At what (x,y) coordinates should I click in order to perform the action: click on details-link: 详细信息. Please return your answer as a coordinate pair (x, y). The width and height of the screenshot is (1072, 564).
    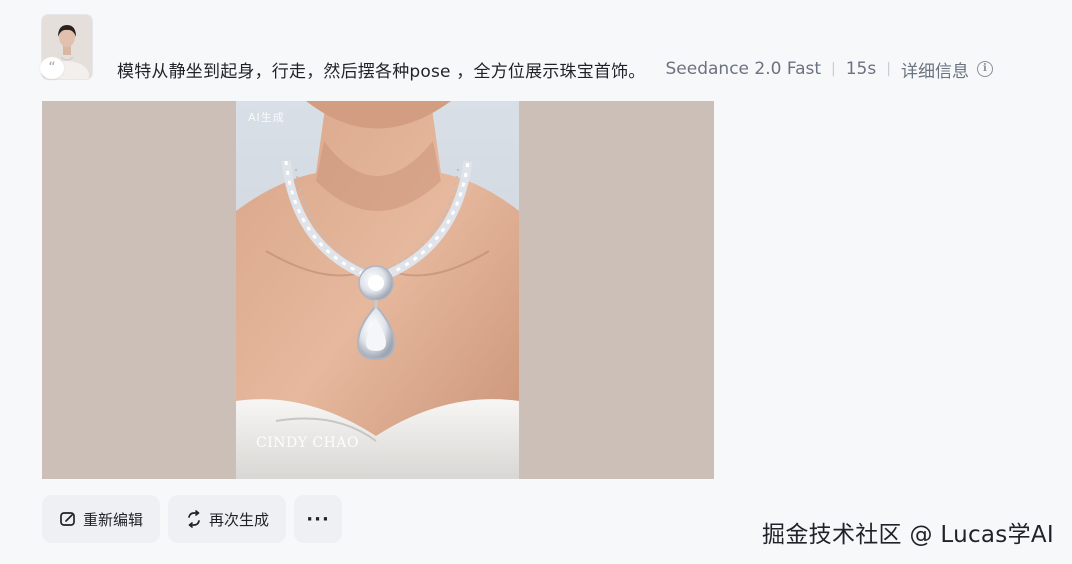
    Looking at the image, I should click on (935, 69).